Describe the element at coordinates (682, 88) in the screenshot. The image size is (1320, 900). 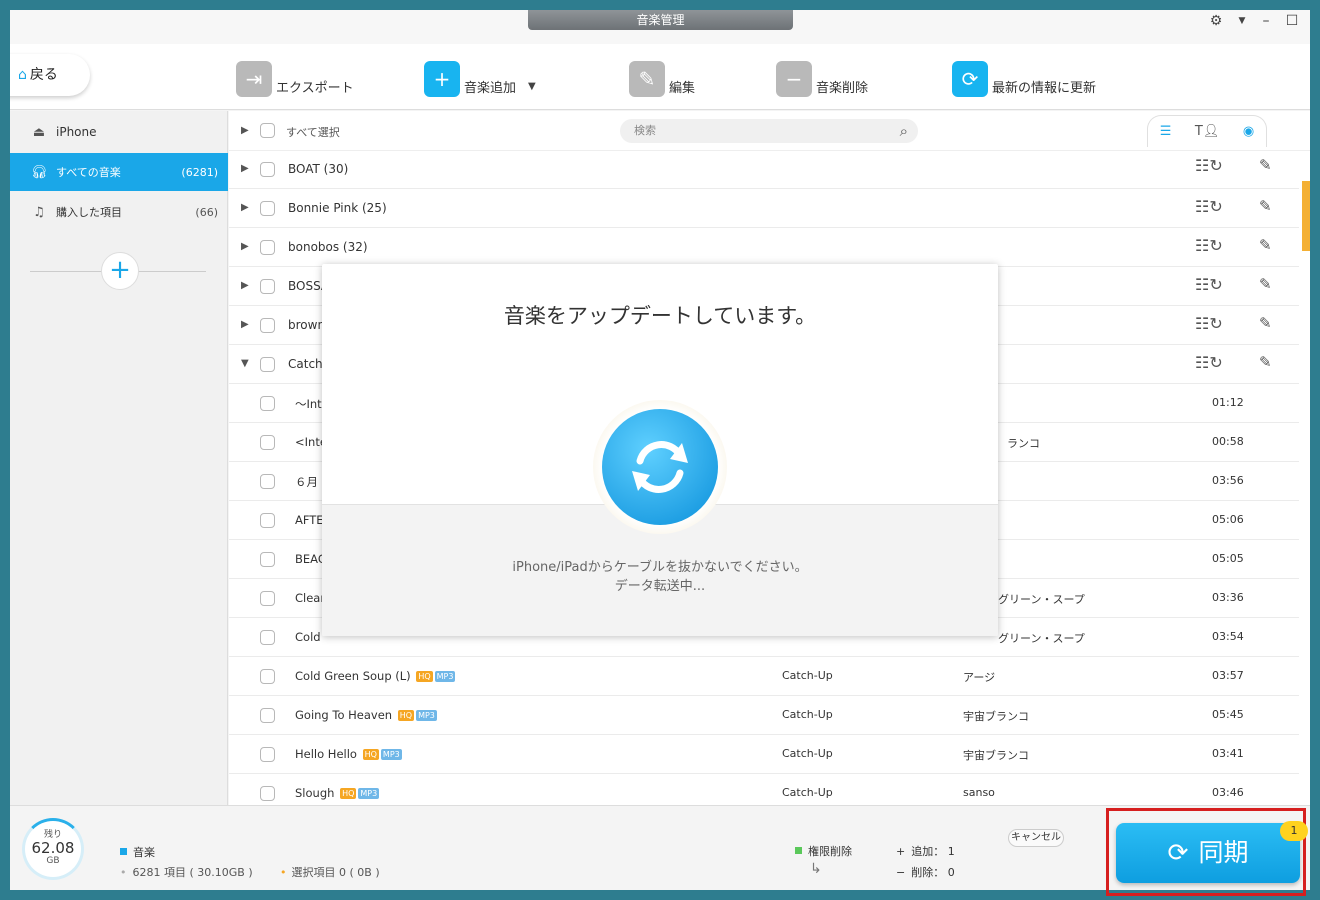
I see `edit-label: 編集` at that location.